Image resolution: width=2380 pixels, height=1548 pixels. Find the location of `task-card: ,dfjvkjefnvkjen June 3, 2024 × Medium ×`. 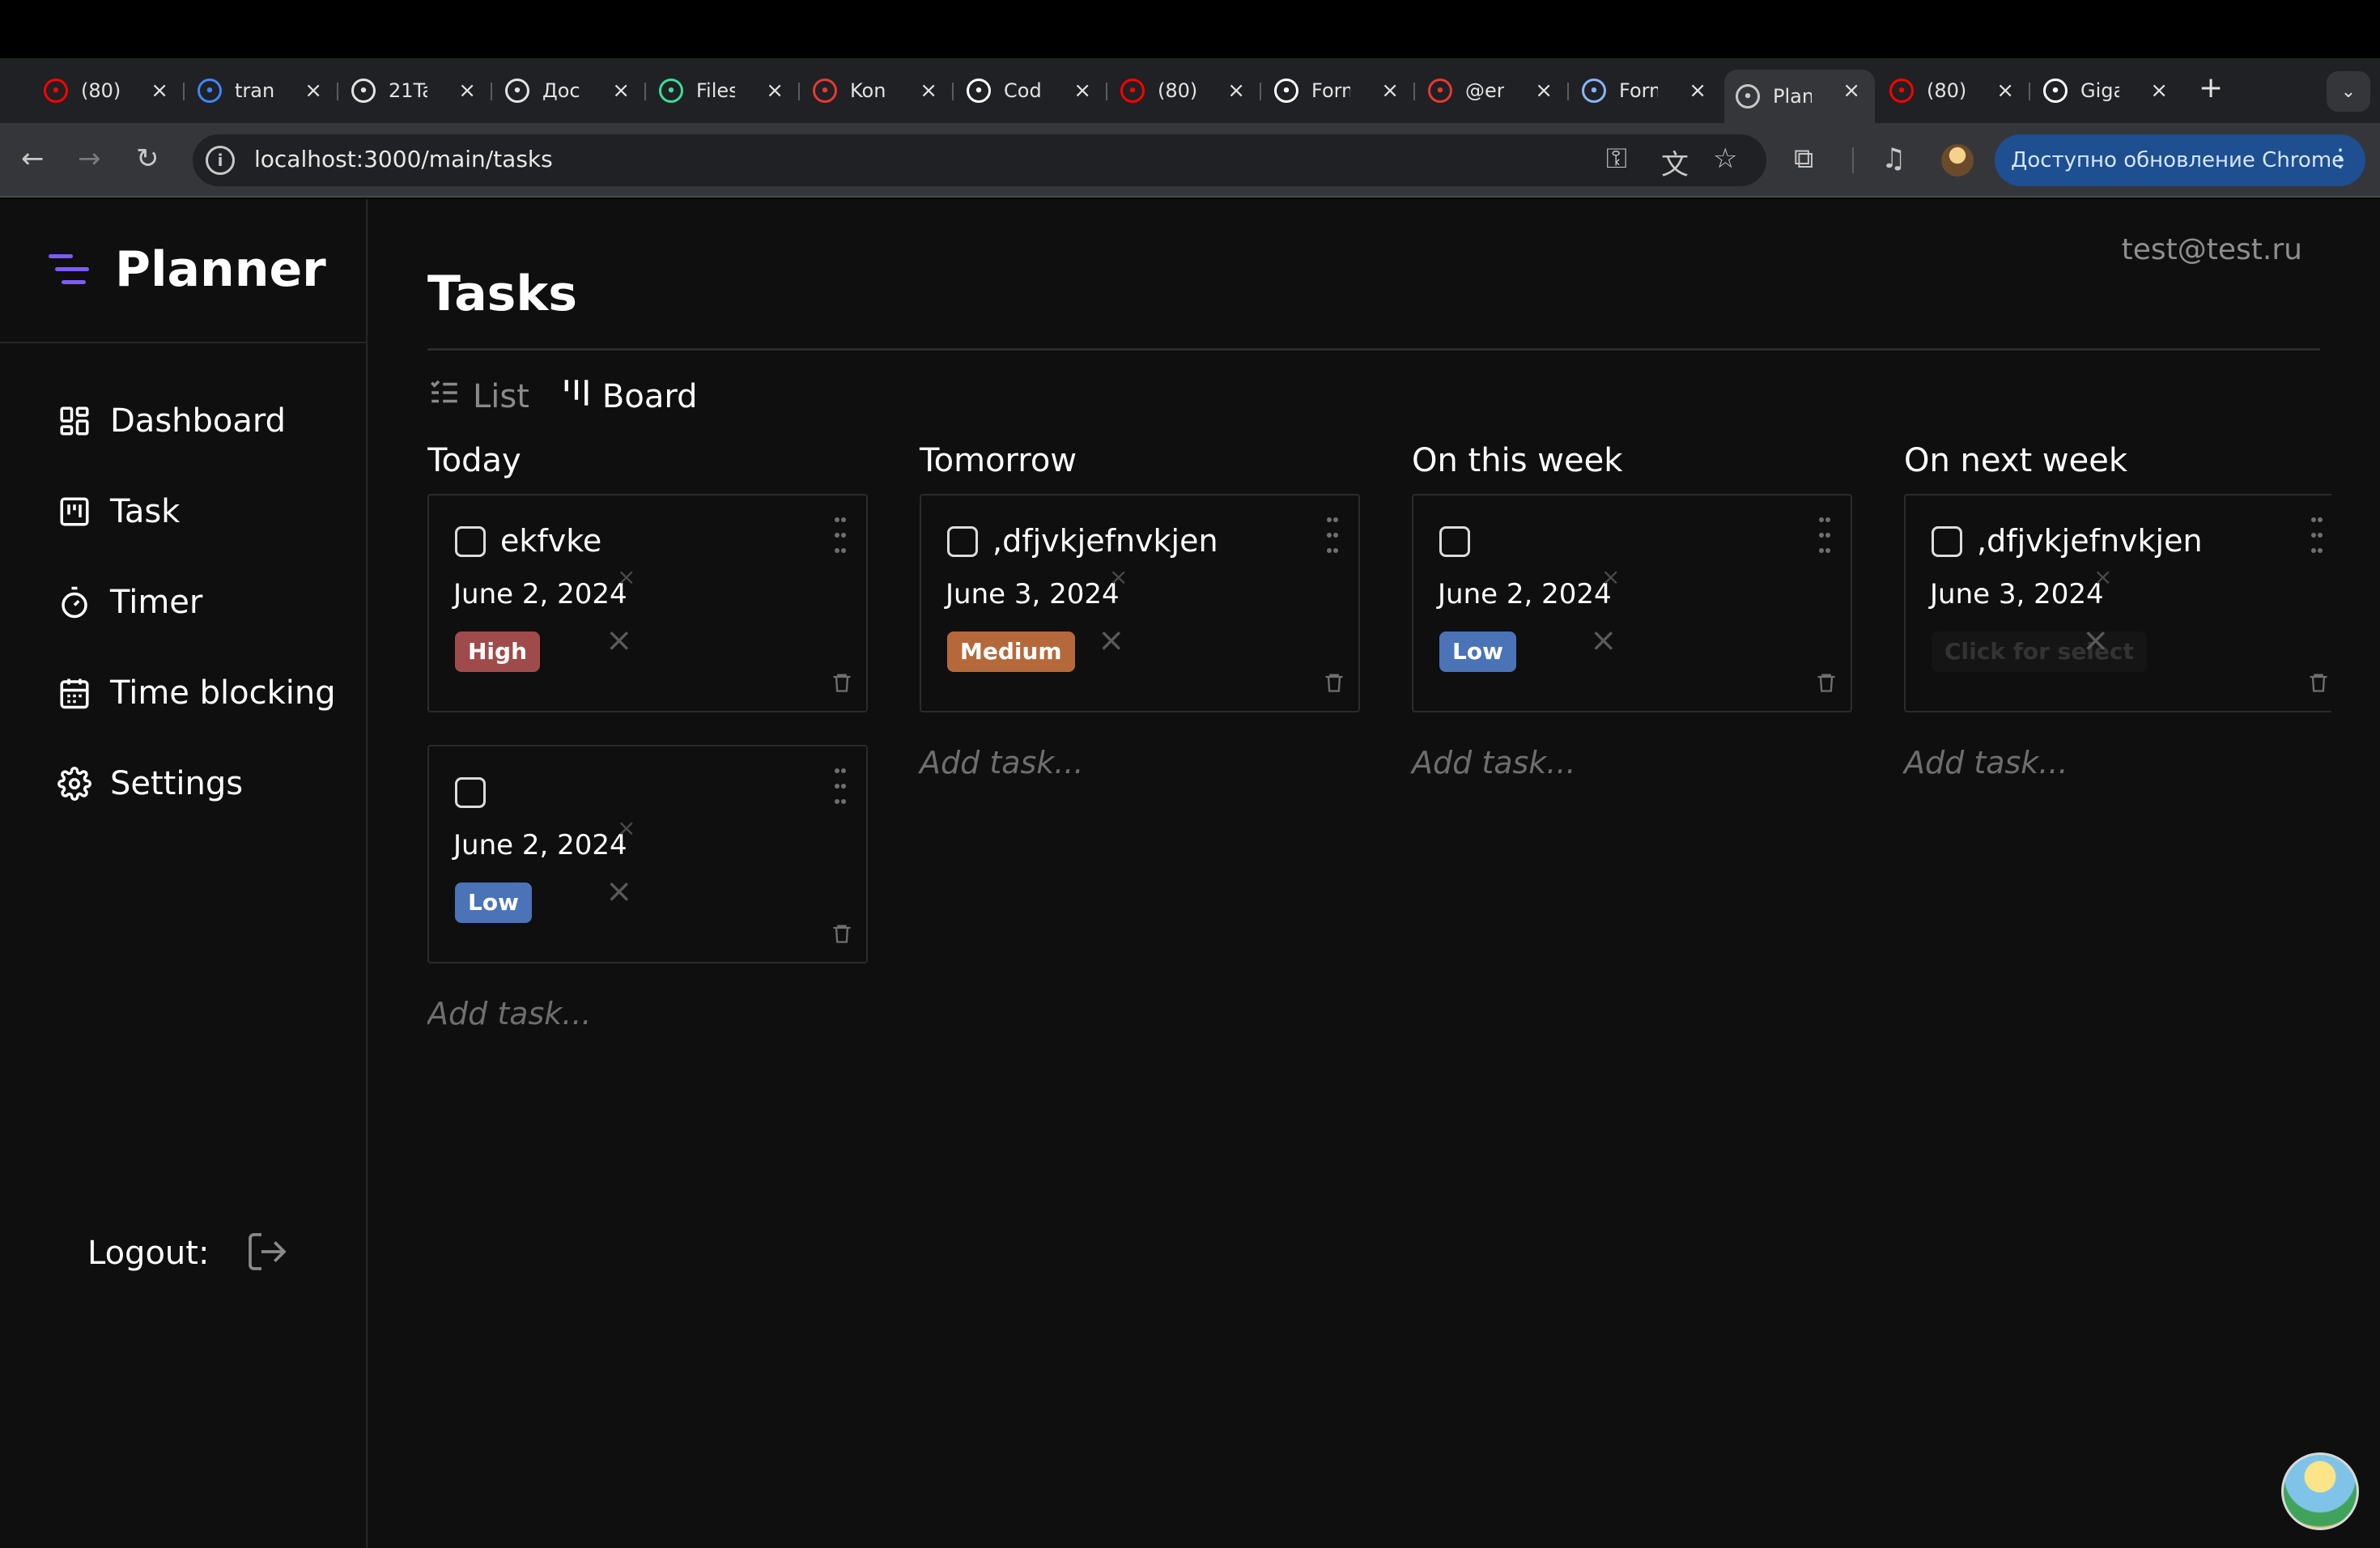

task-card: ,dfjvkjefnvkjen June 3, 2024 × Medium × is located at coordinates (1140, 603).